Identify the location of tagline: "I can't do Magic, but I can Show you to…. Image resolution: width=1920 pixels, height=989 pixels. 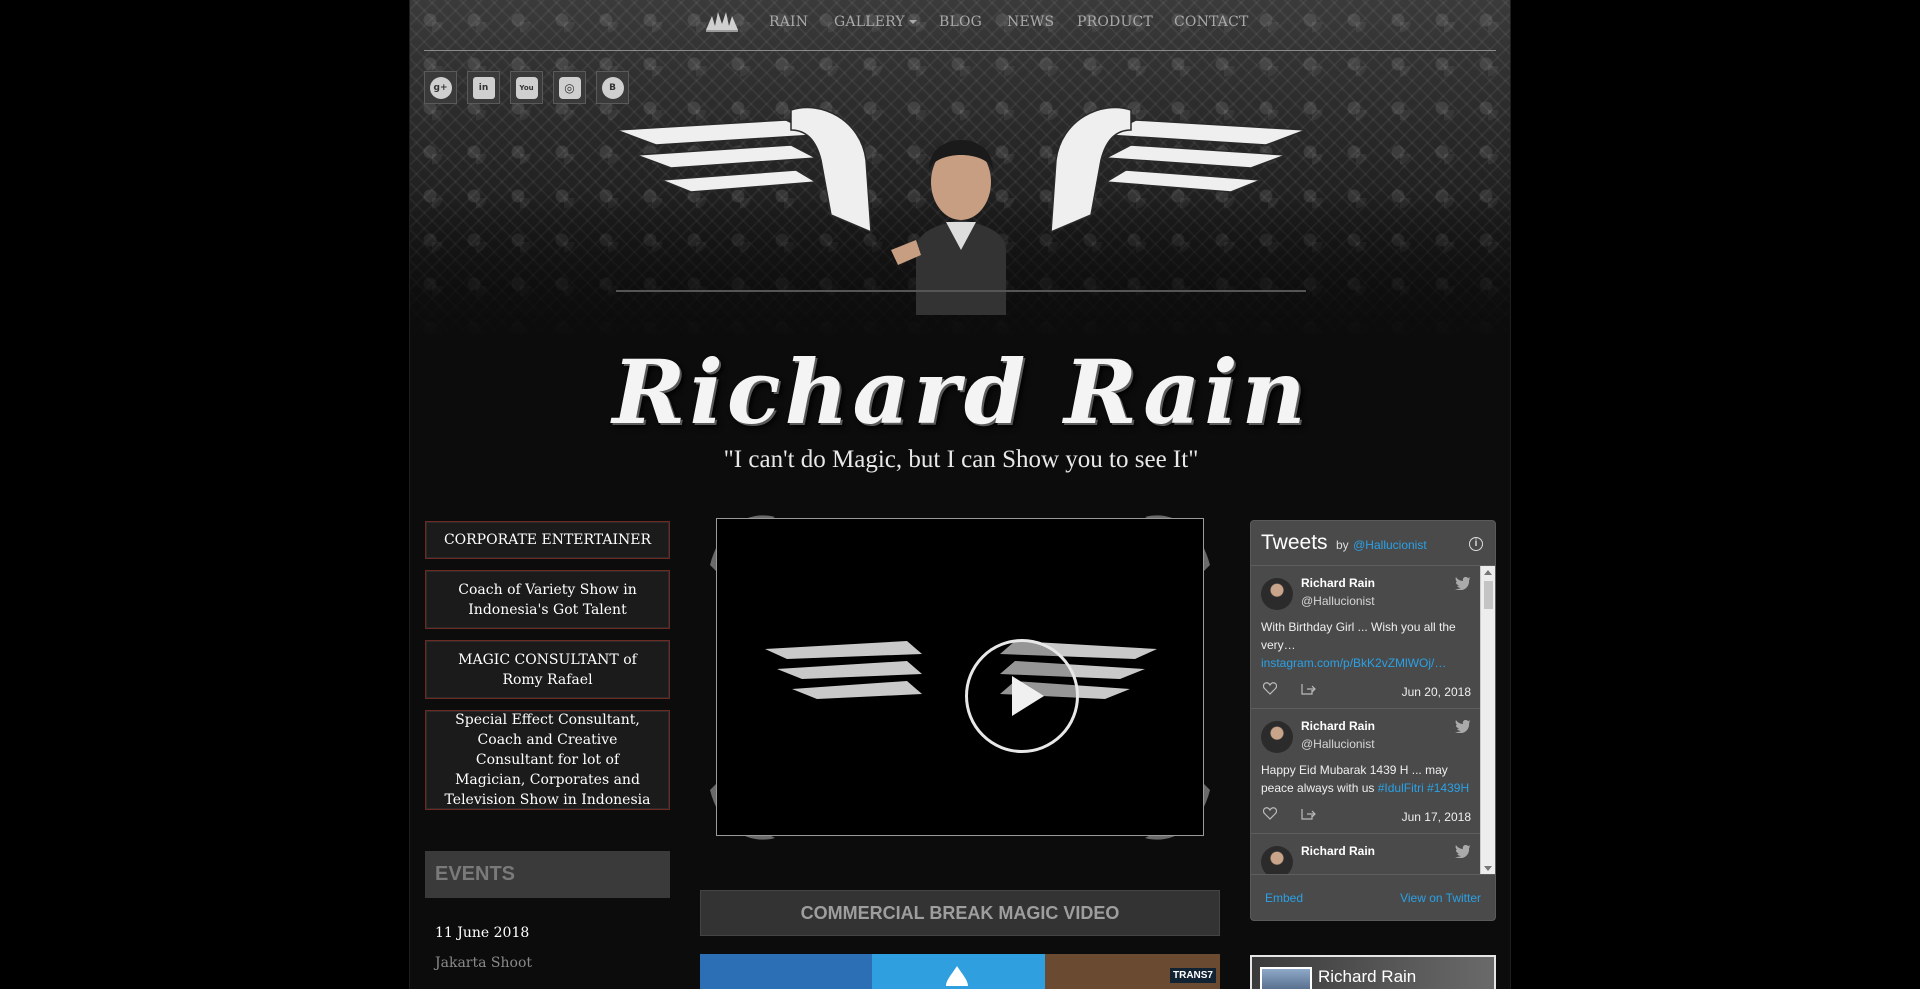
(961, 459).